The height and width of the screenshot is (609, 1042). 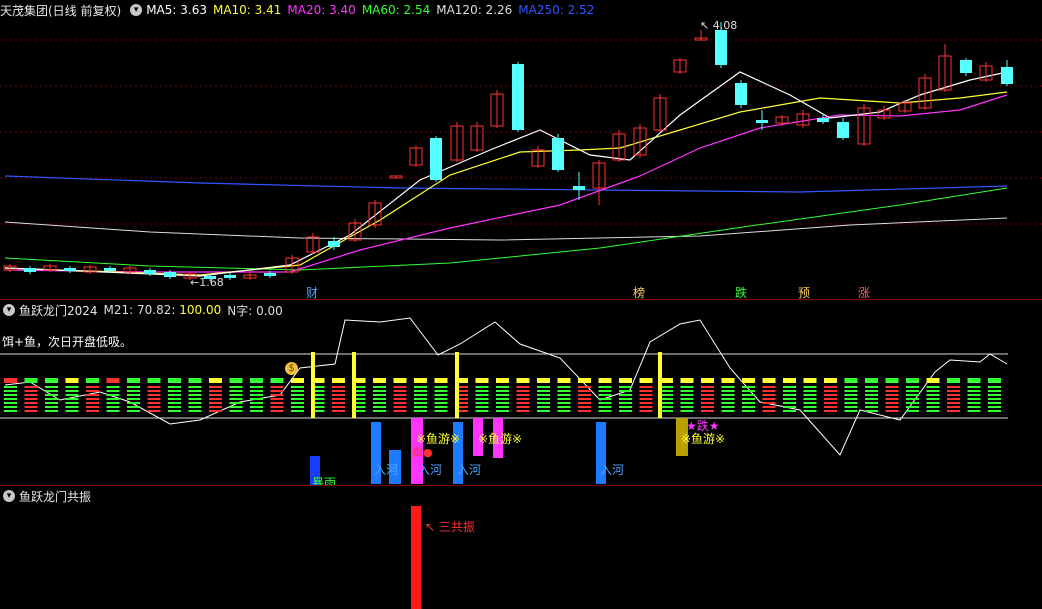 What do you see at coordinates (556, 10) in the screenshot?
I see `ma250-label: MA250: 2.52` at bounding box center [556, 10].